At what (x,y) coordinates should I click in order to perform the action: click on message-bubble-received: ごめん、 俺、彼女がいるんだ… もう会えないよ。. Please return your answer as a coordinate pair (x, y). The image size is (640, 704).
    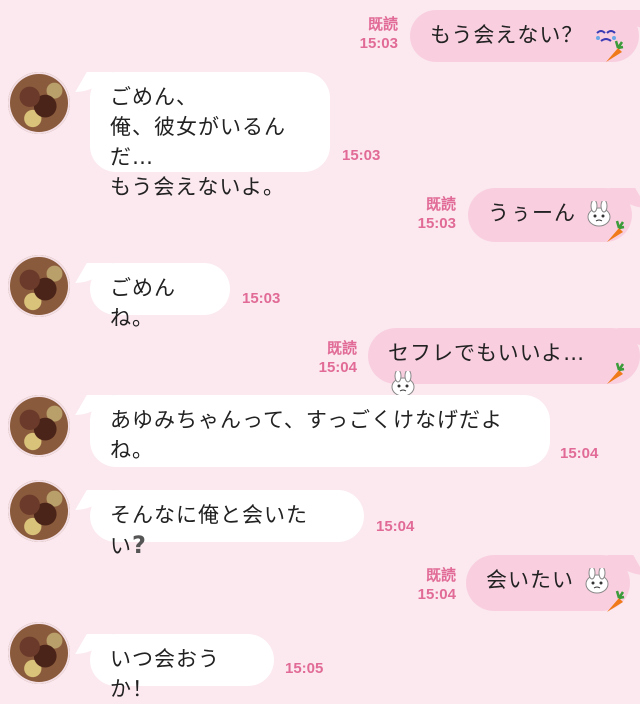
    Looking at the image, I should click on (210, 135).